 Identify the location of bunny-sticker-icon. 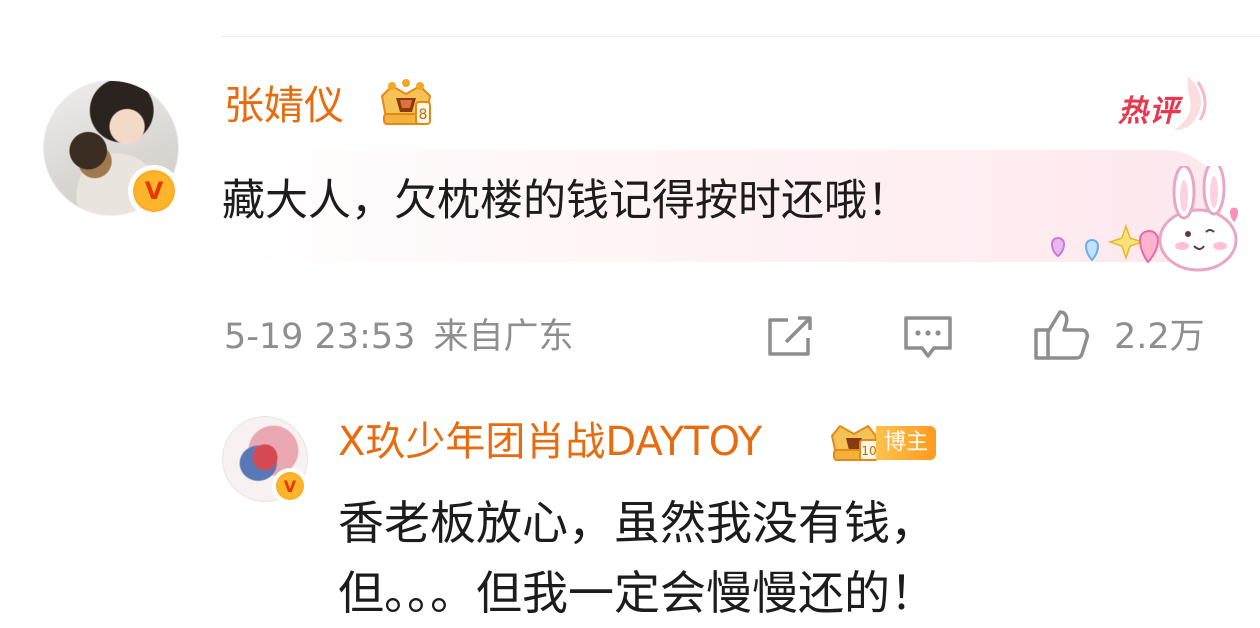
(1144, 219).